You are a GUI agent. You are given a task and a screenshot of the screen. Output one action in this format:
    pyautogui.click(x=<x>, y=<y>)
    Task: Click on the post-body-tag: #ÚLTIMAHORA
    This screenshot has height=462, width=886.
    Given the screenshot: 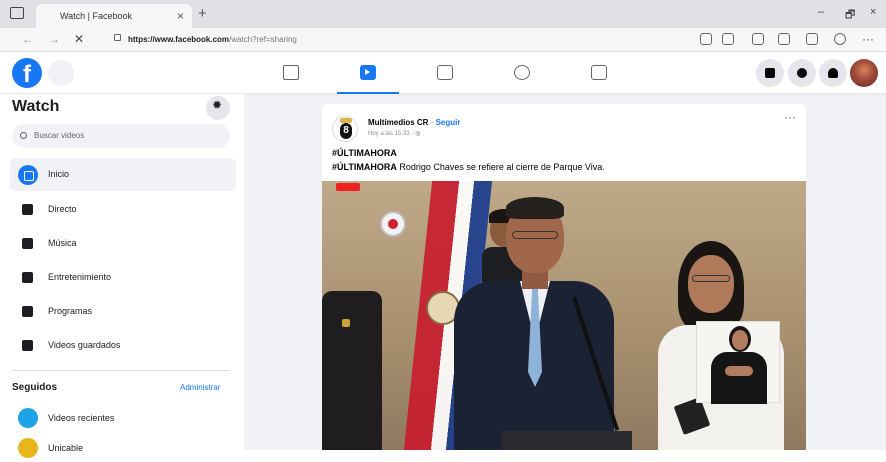 What is the action you would take?
    pyautogui.click(x=364, y=167)
    